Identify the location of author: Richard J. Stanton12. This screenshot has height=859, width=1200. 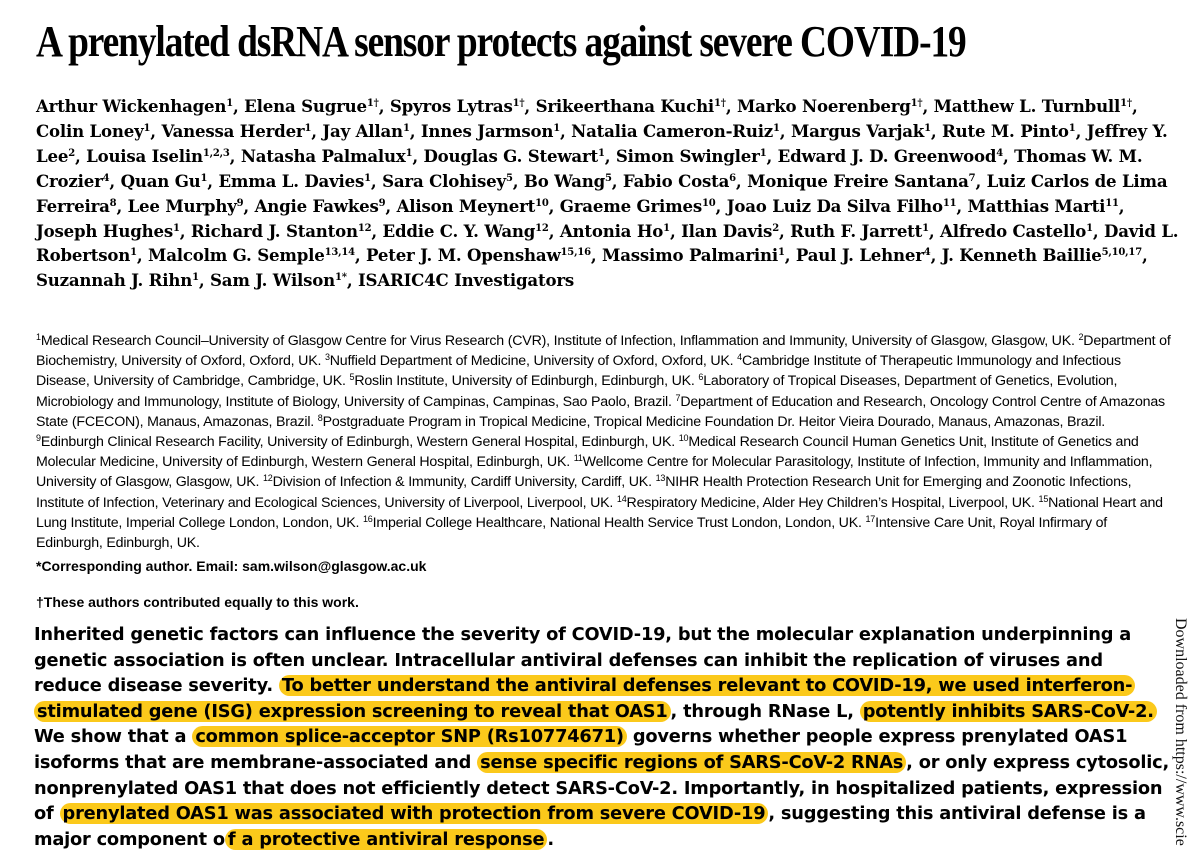
(281, 230).